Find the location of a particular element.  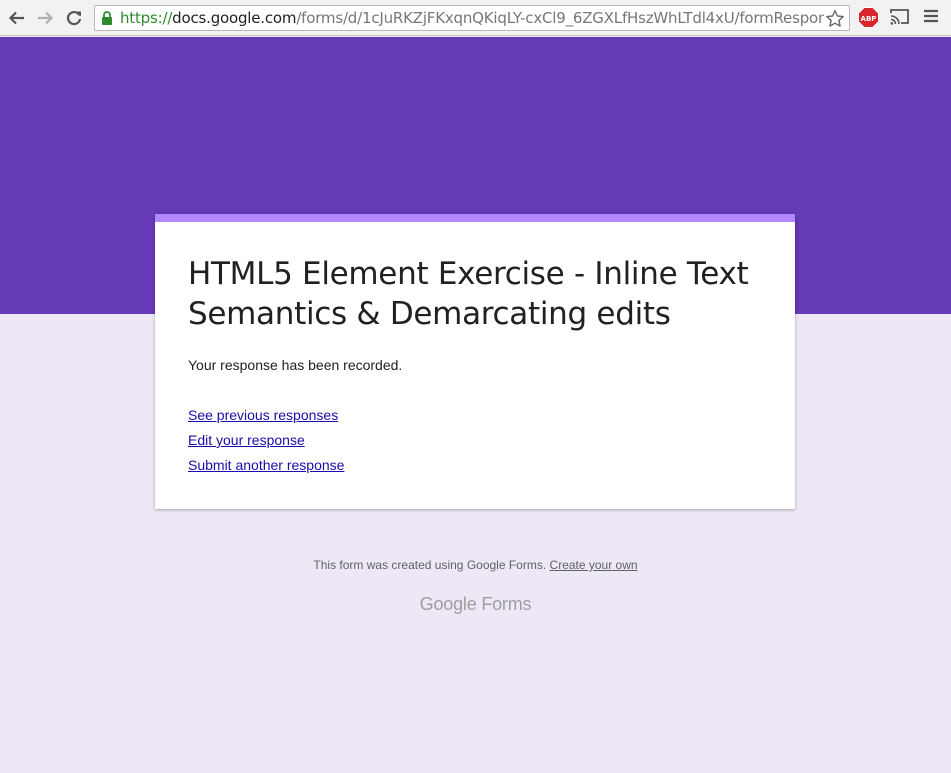

card-accent-strip is located at coordinates (475, 218).